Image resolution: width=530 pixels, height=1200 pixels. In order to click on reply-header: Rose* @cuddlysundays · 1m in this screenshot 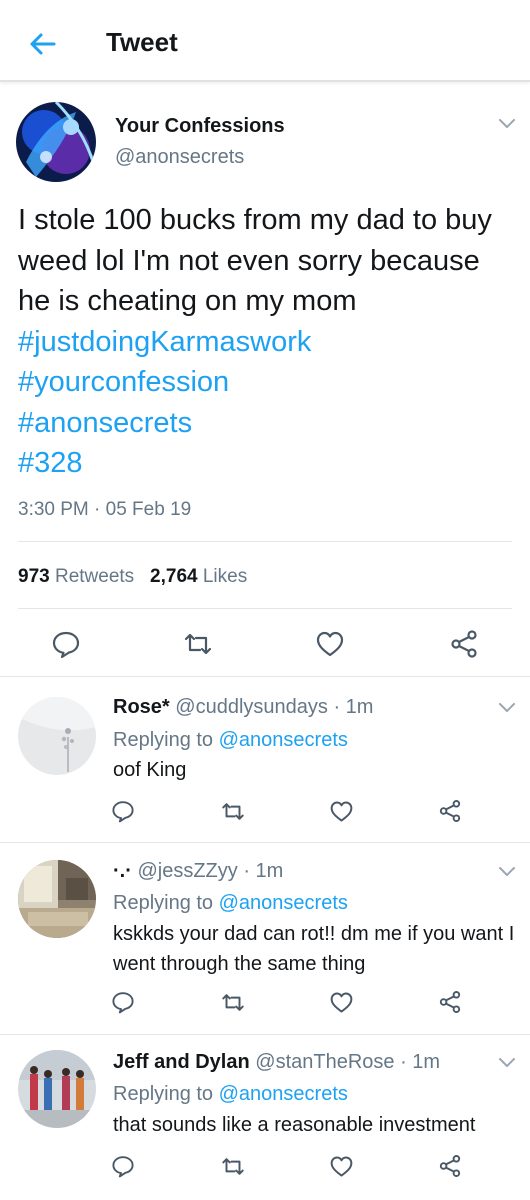, I will do `click(243, 707)`.